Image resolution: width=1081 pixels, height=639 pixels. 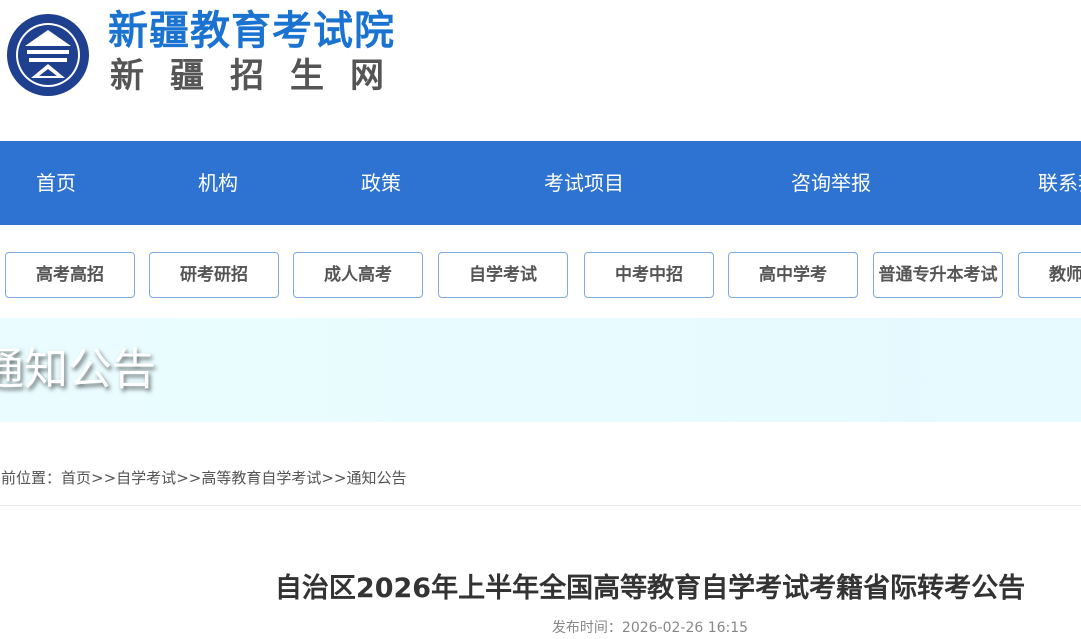 I want to click on banner-title: 通知公告, so click(x=78, y=369).